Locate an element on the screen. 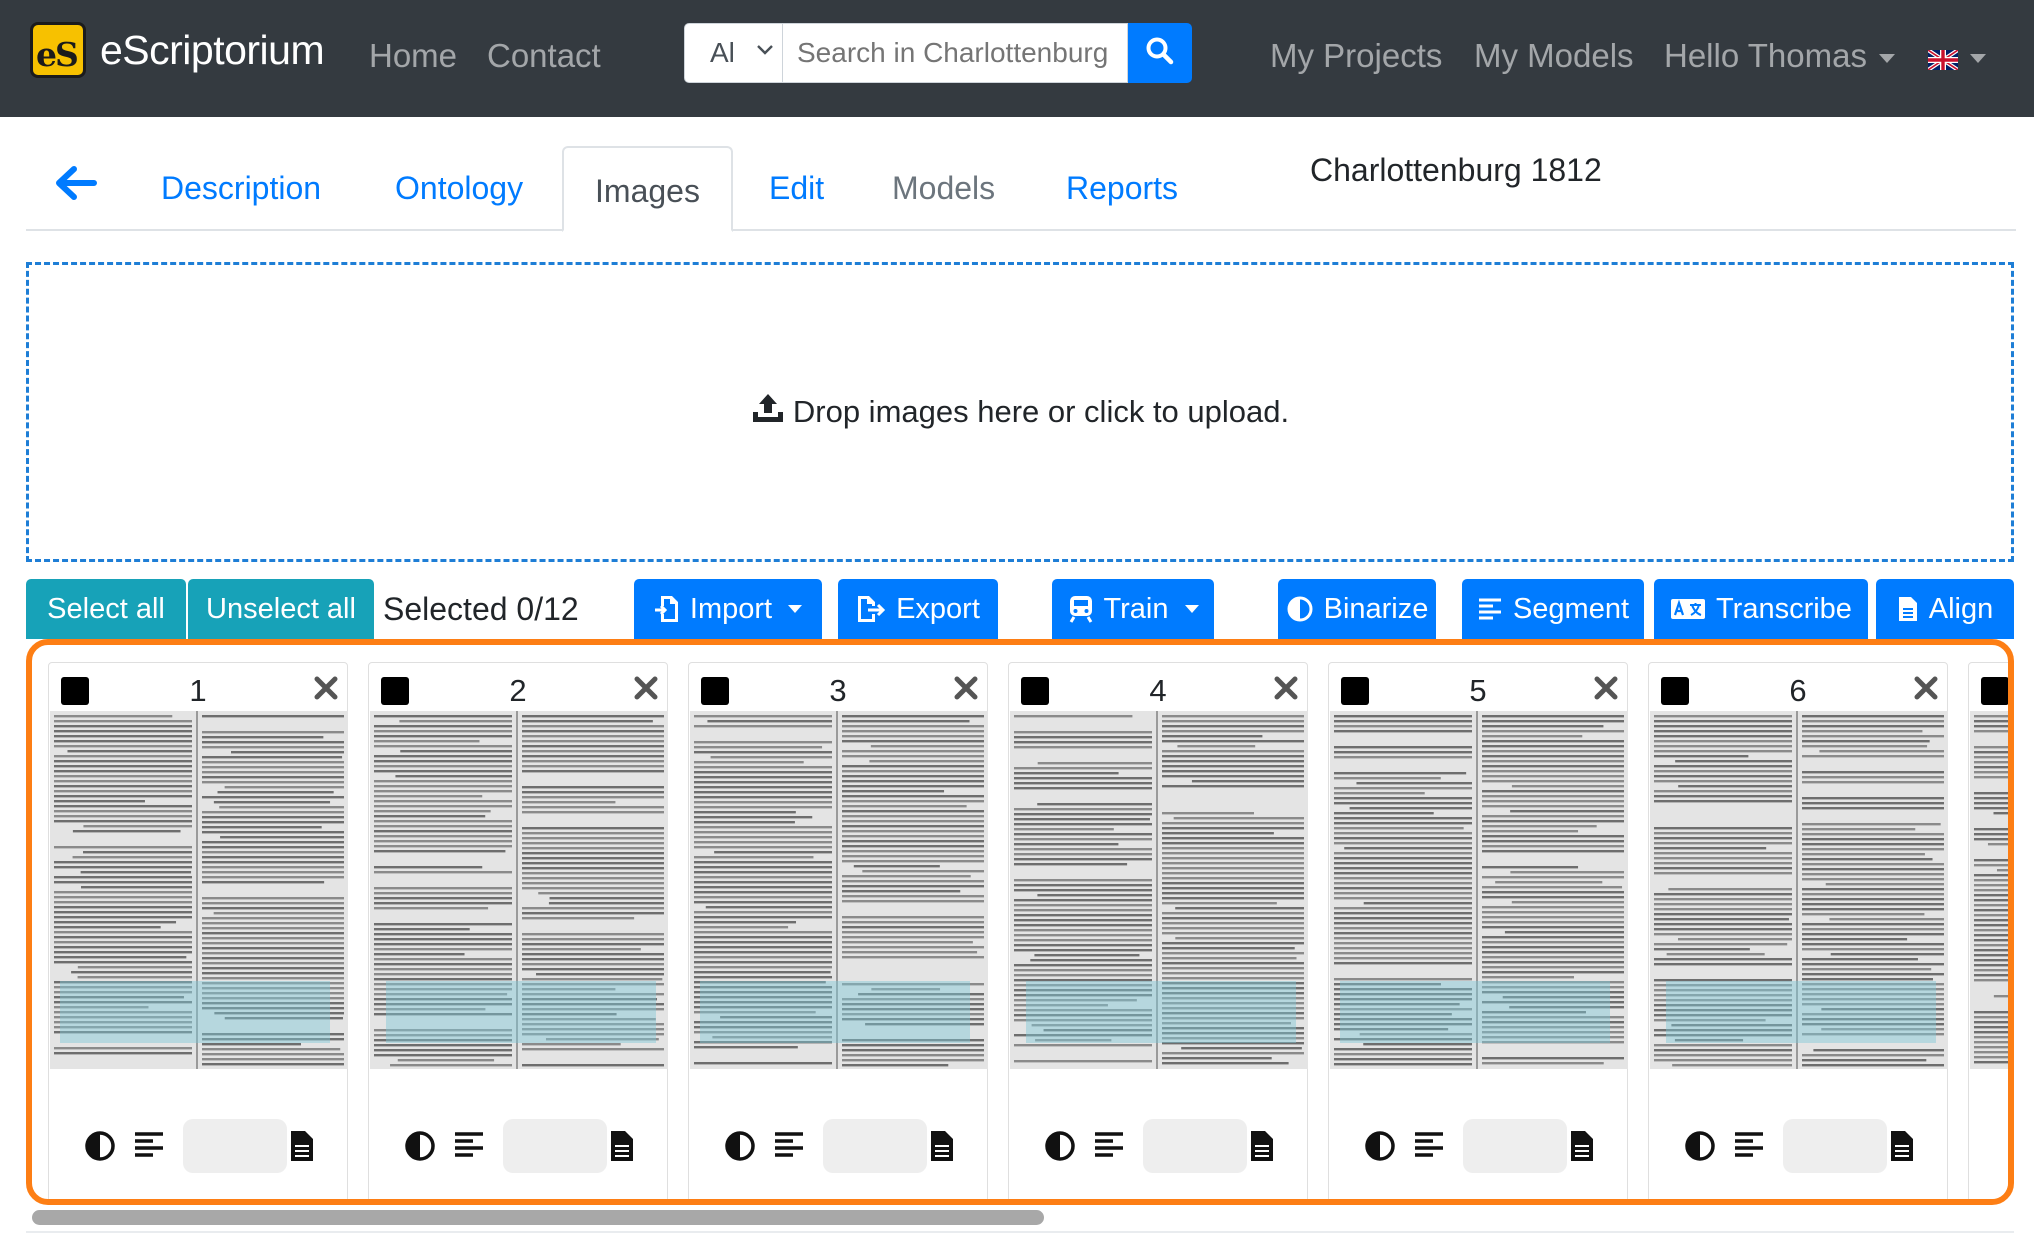 This screenshot has height=1260, width=2034. dropzone-text: Drop images here or click to upload. is located at coordinates (1041, 411).